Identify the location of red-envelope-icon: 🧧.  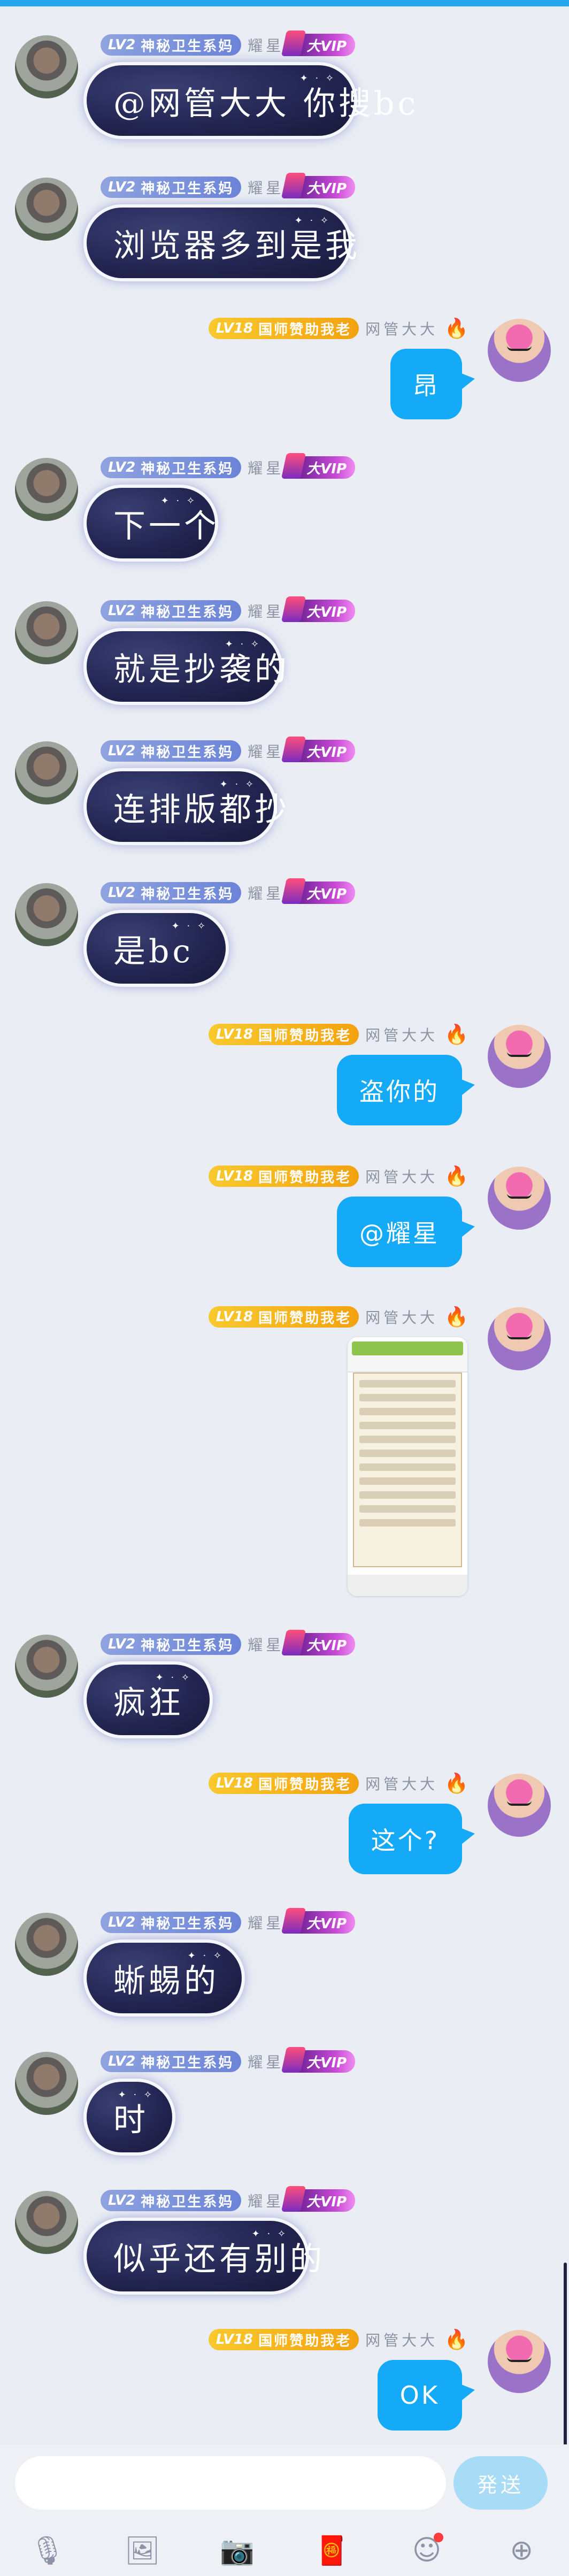
(332, 2550).